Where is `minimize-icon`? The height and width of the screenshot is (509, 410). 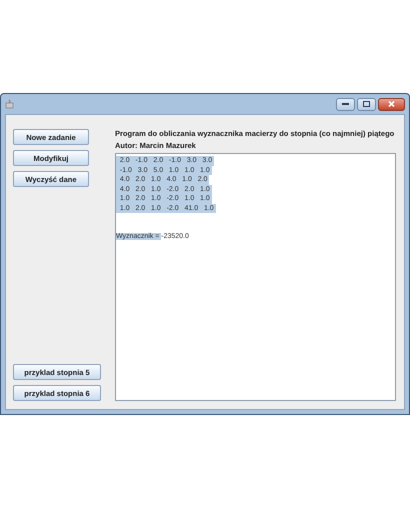 minimize-icon is located at coordinates (345, 104).